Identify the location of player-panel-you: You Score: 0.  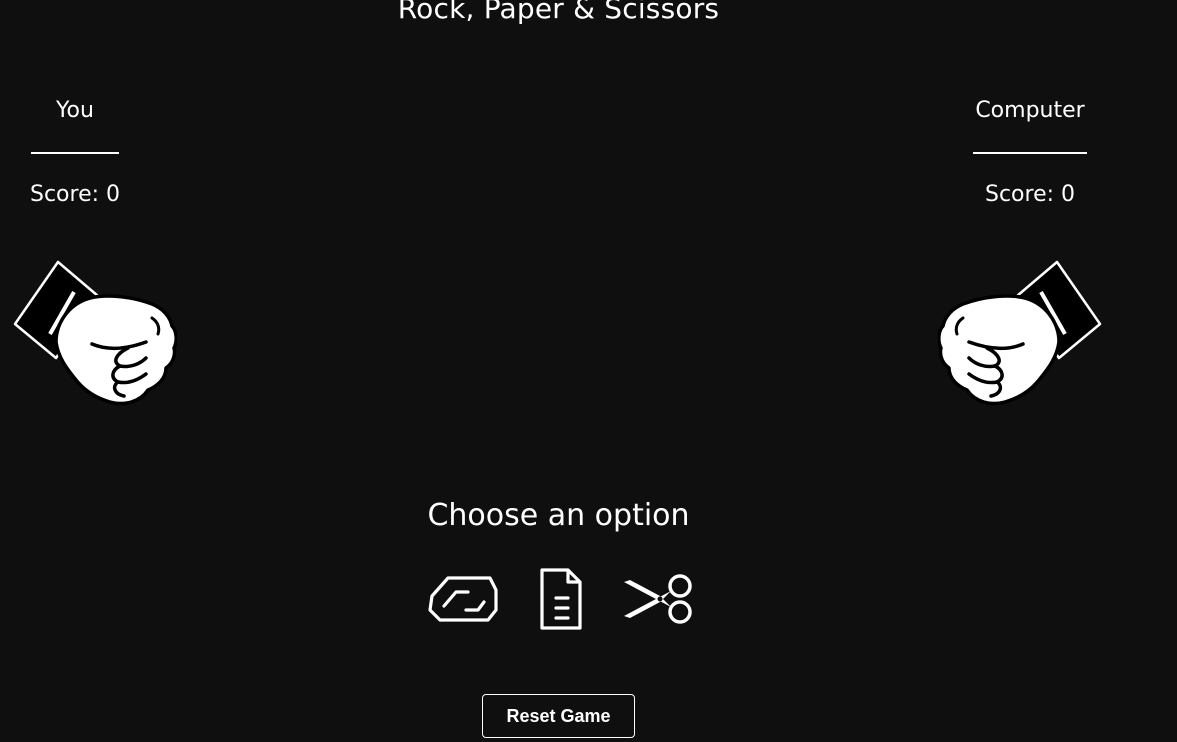
(75, 153).